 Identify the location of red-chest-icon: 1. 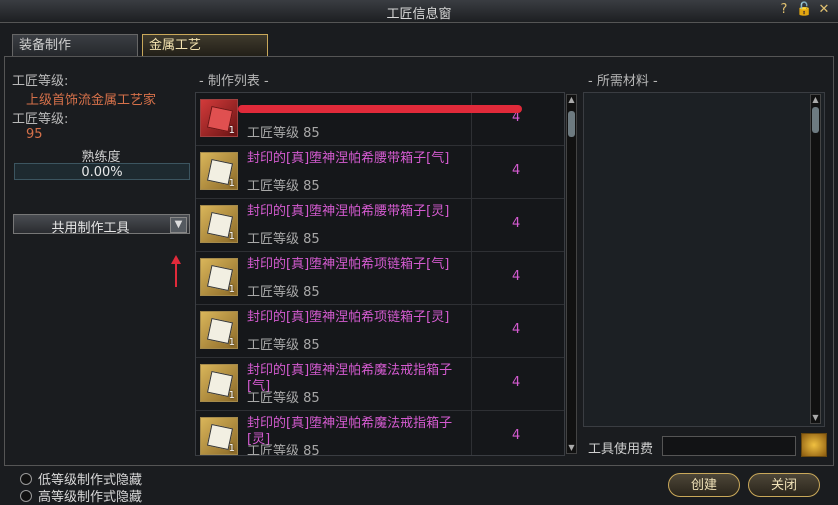
(219, 118).